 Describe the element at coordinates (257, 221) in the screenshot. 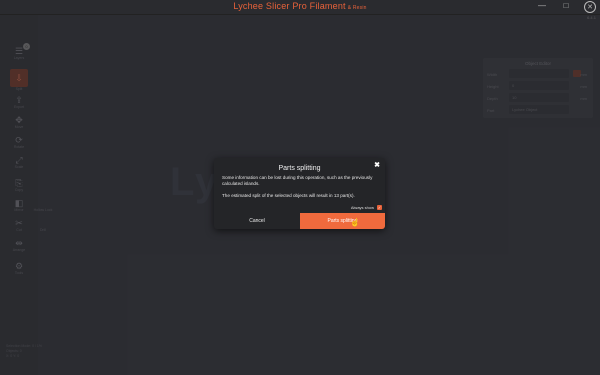

I see `cancel-button: Cancel` at that location.